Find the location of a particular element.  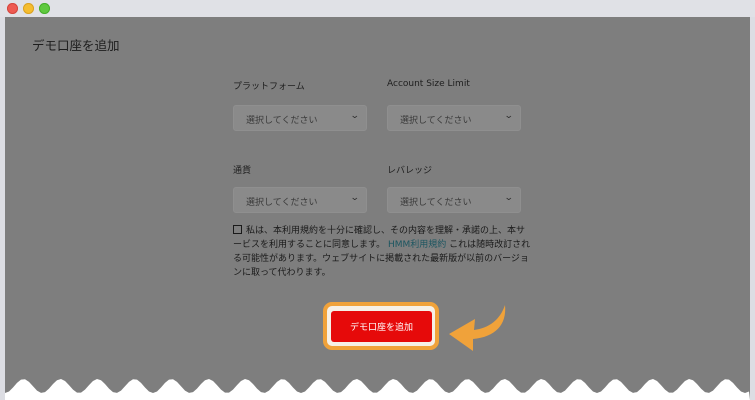

leverage-select: 選択してください ⌄ is located at coordinates (454, 200).